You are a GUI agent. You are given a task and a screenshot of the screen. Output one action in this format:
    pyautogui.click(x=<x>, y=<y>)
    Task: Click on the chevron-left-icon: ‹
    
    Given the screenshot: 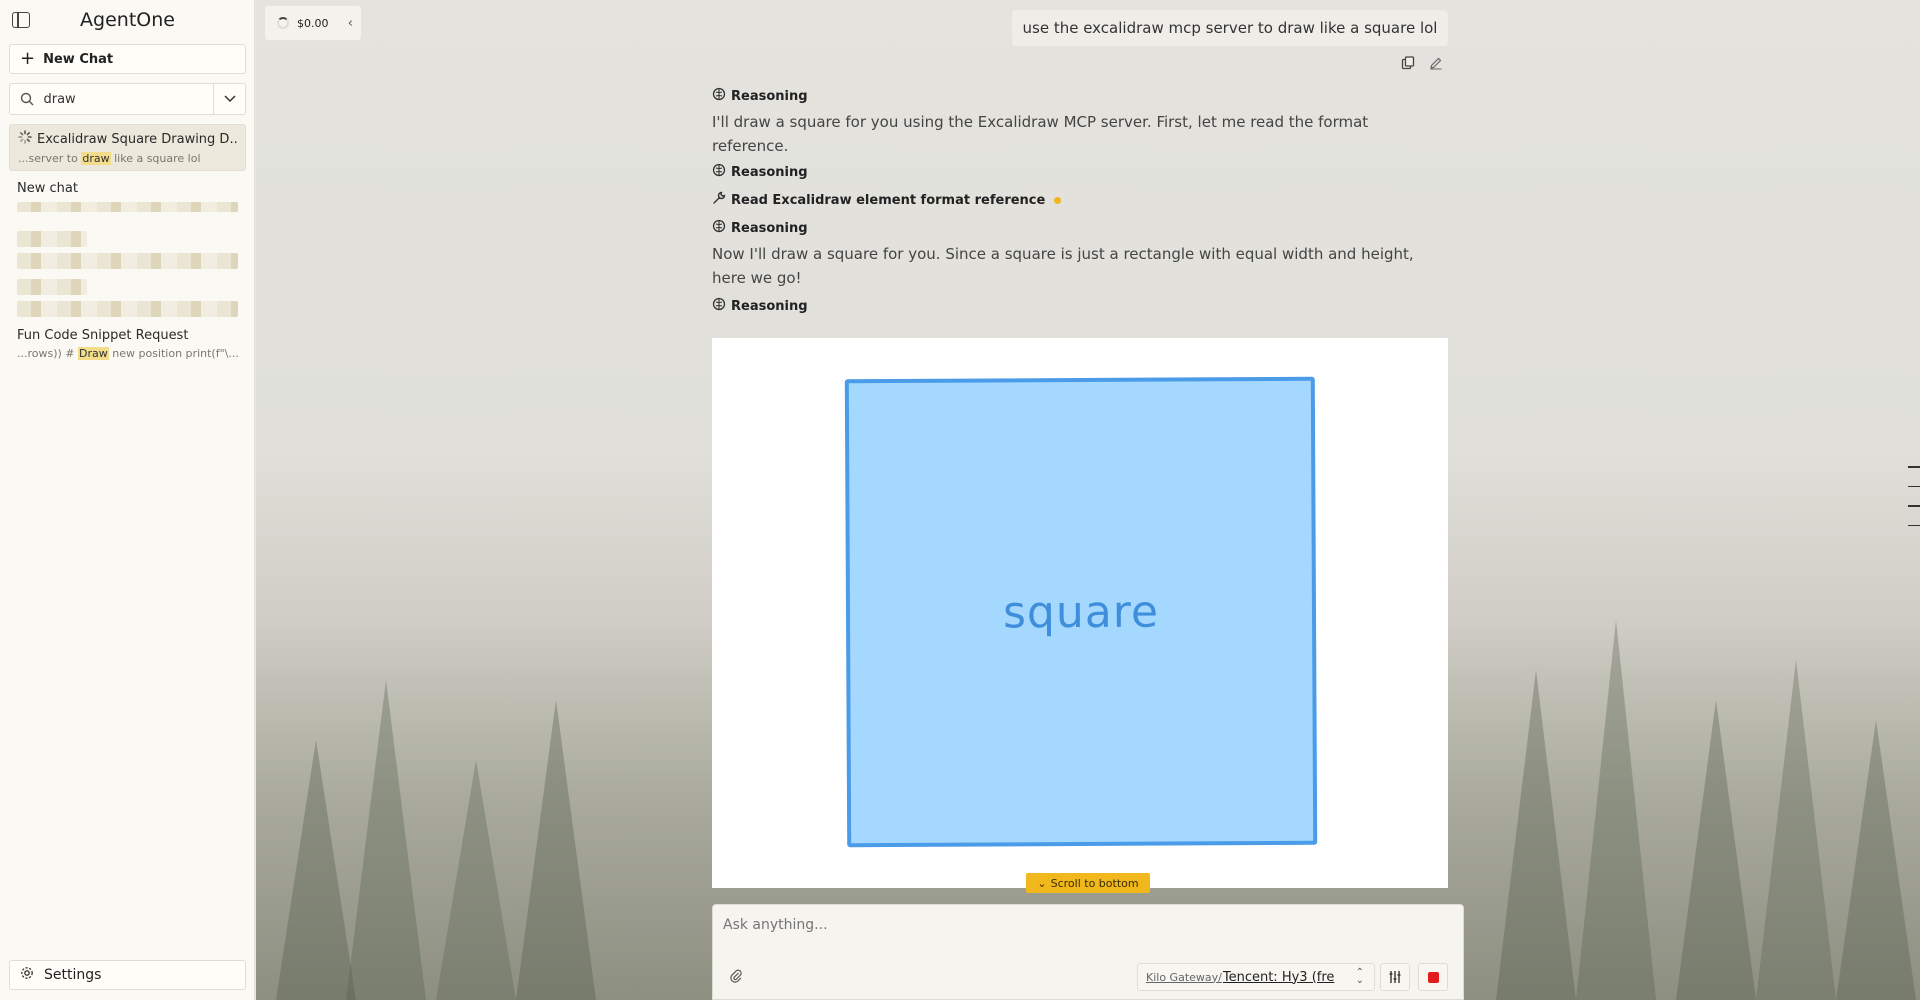 What is the action you would take?
    pyautogui.click(x=350, y=23)
    